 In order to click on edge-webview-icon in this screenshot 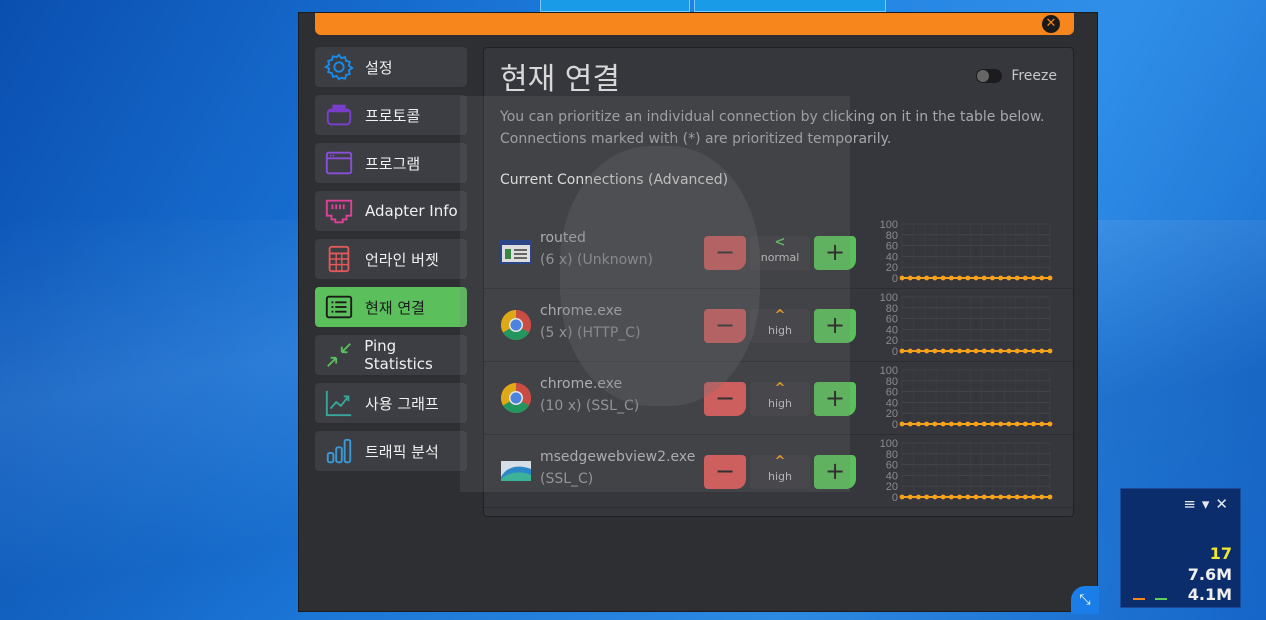, I will do `click(516, 471)`.